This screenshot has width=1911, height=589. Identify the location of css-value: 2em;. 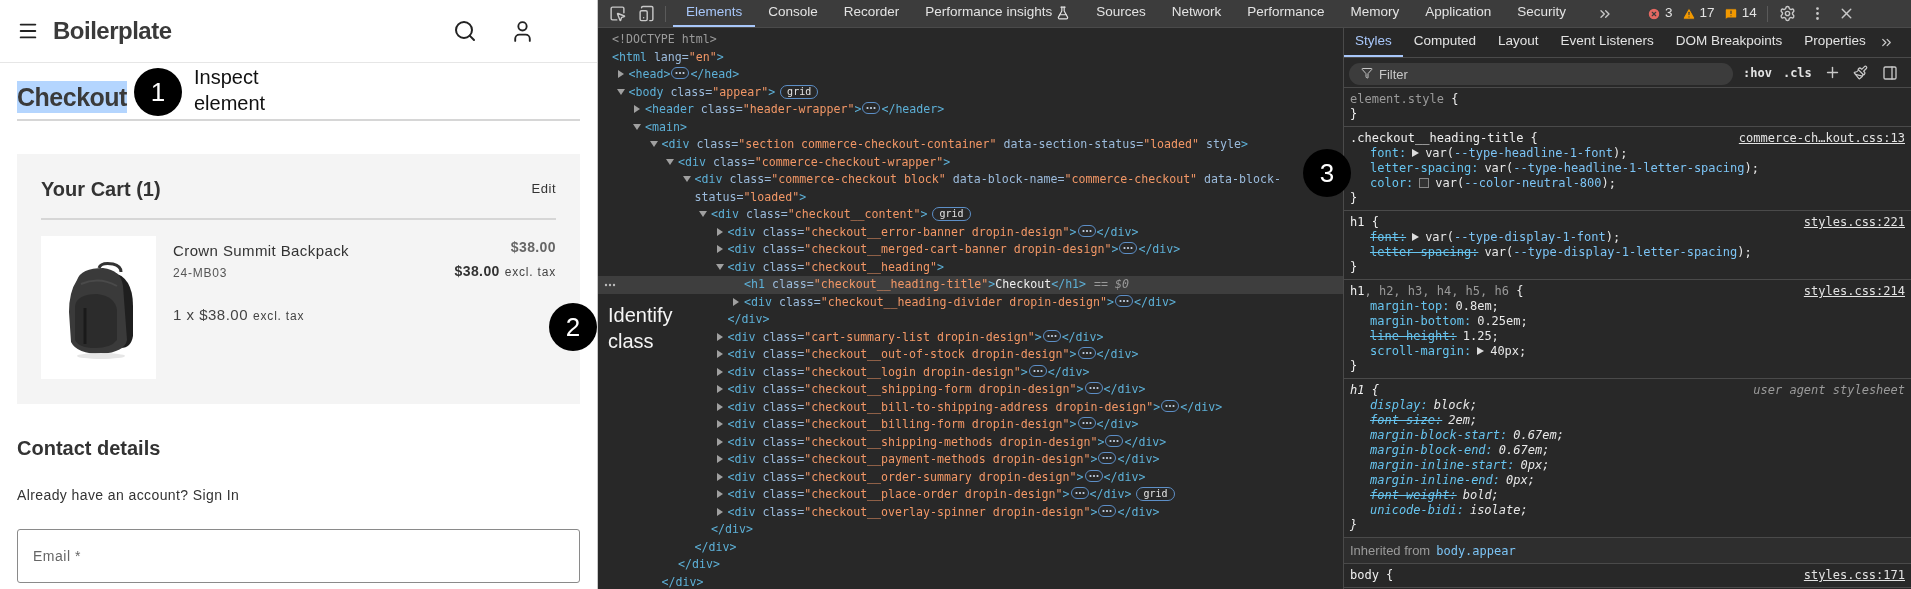
(1463, 420).